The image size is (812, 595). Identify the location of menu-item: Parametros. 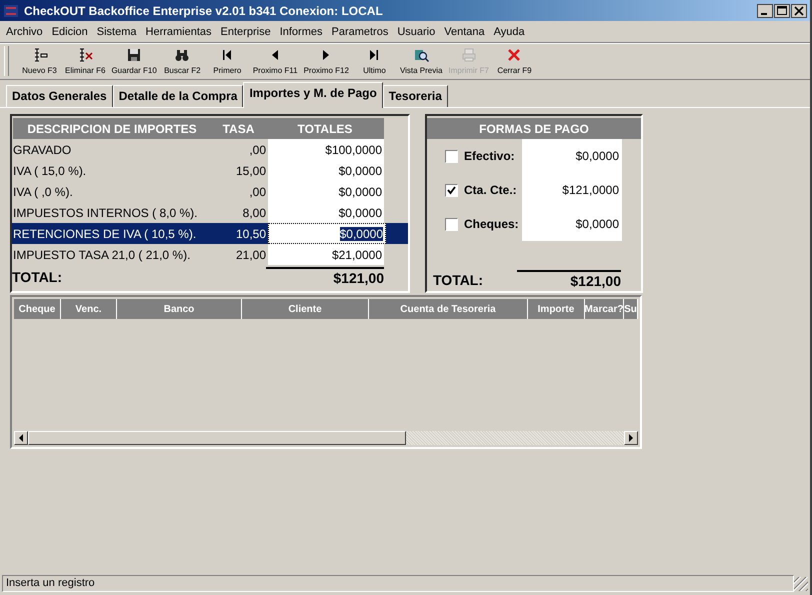
(360, 32).